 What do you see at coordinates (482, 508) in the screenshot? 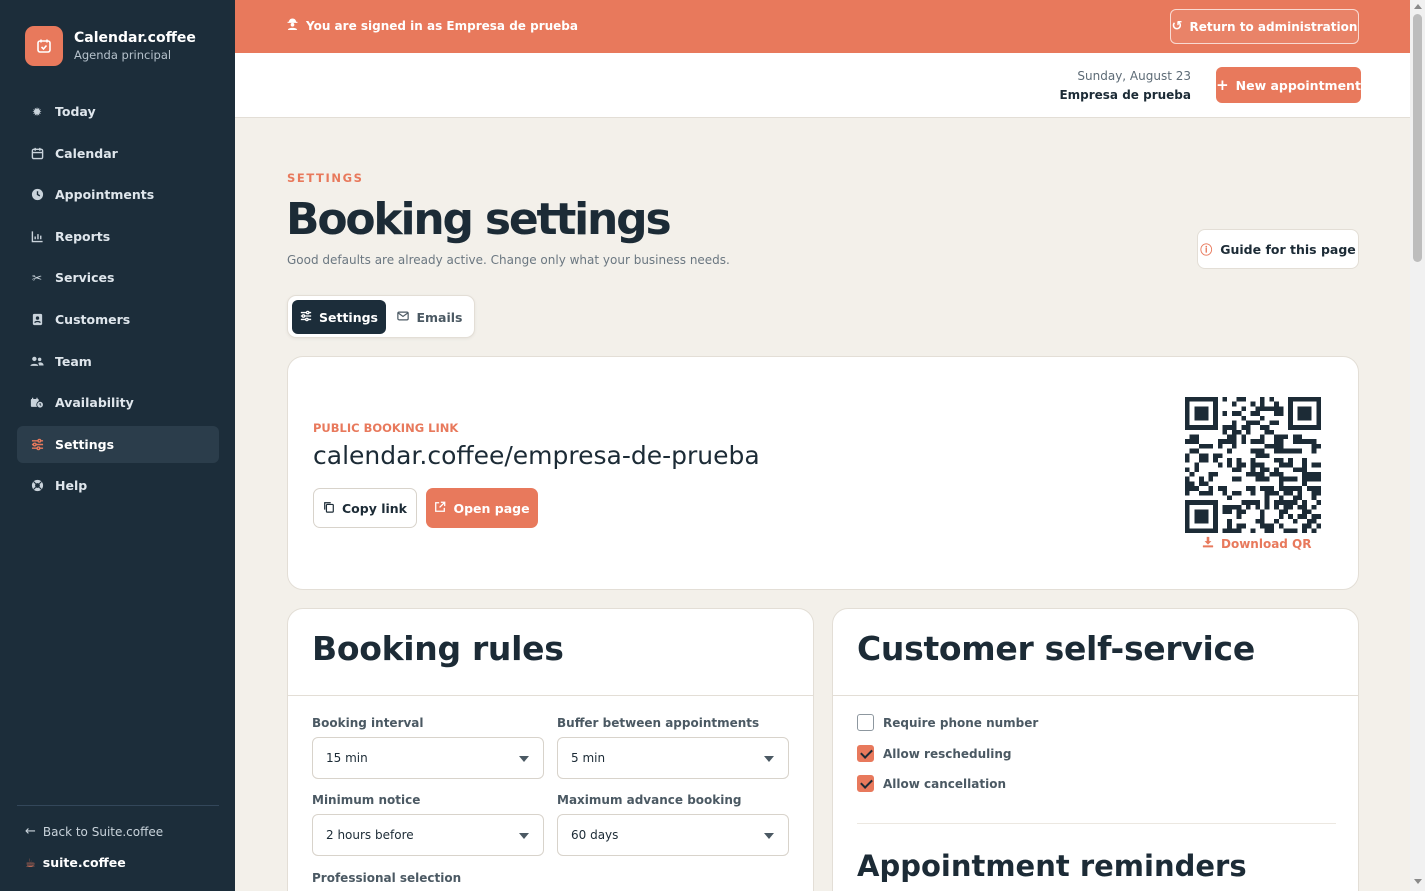
I see `open-page-button: Open page` at bounding box center [482, 508].